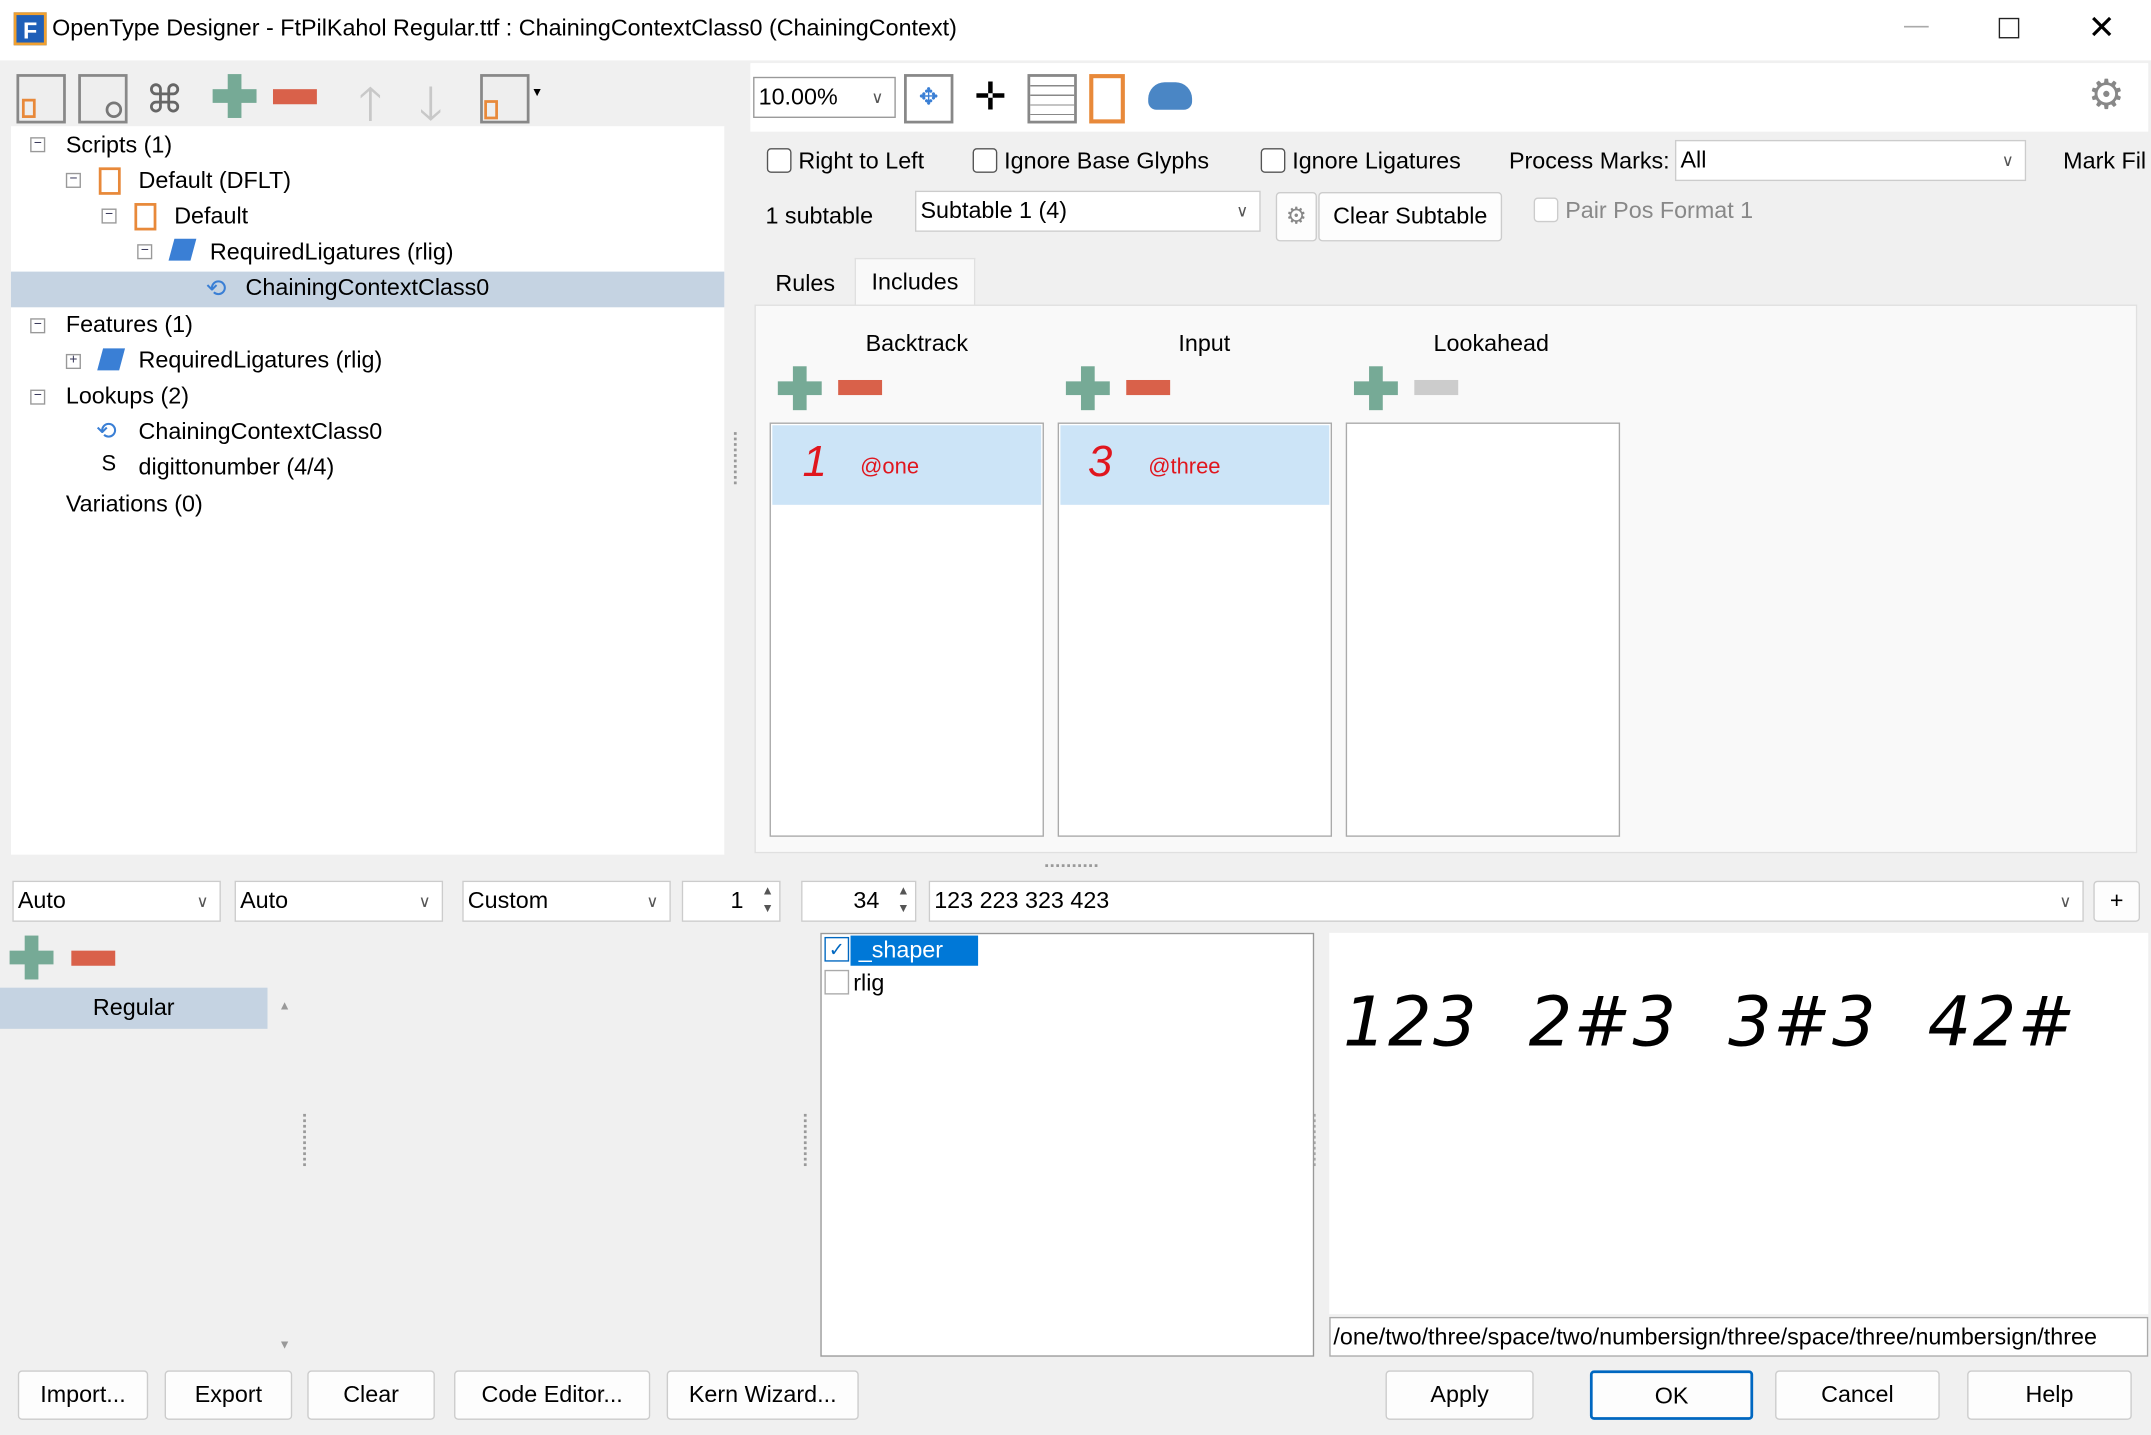 The height and width of the screenshot is (1435, 2151). I want to click on add-backtrack-icon, so click(799, 388).